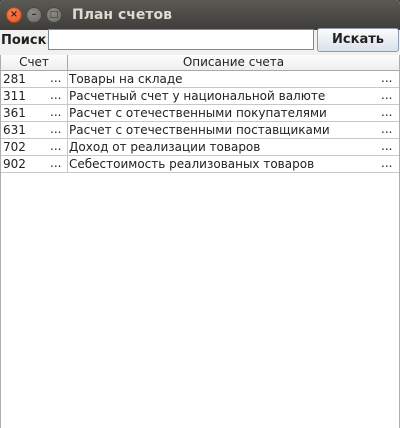 Image resolution: width=400 pixels, height=428 pixels. I want to click on search-input, so click(181, 39).